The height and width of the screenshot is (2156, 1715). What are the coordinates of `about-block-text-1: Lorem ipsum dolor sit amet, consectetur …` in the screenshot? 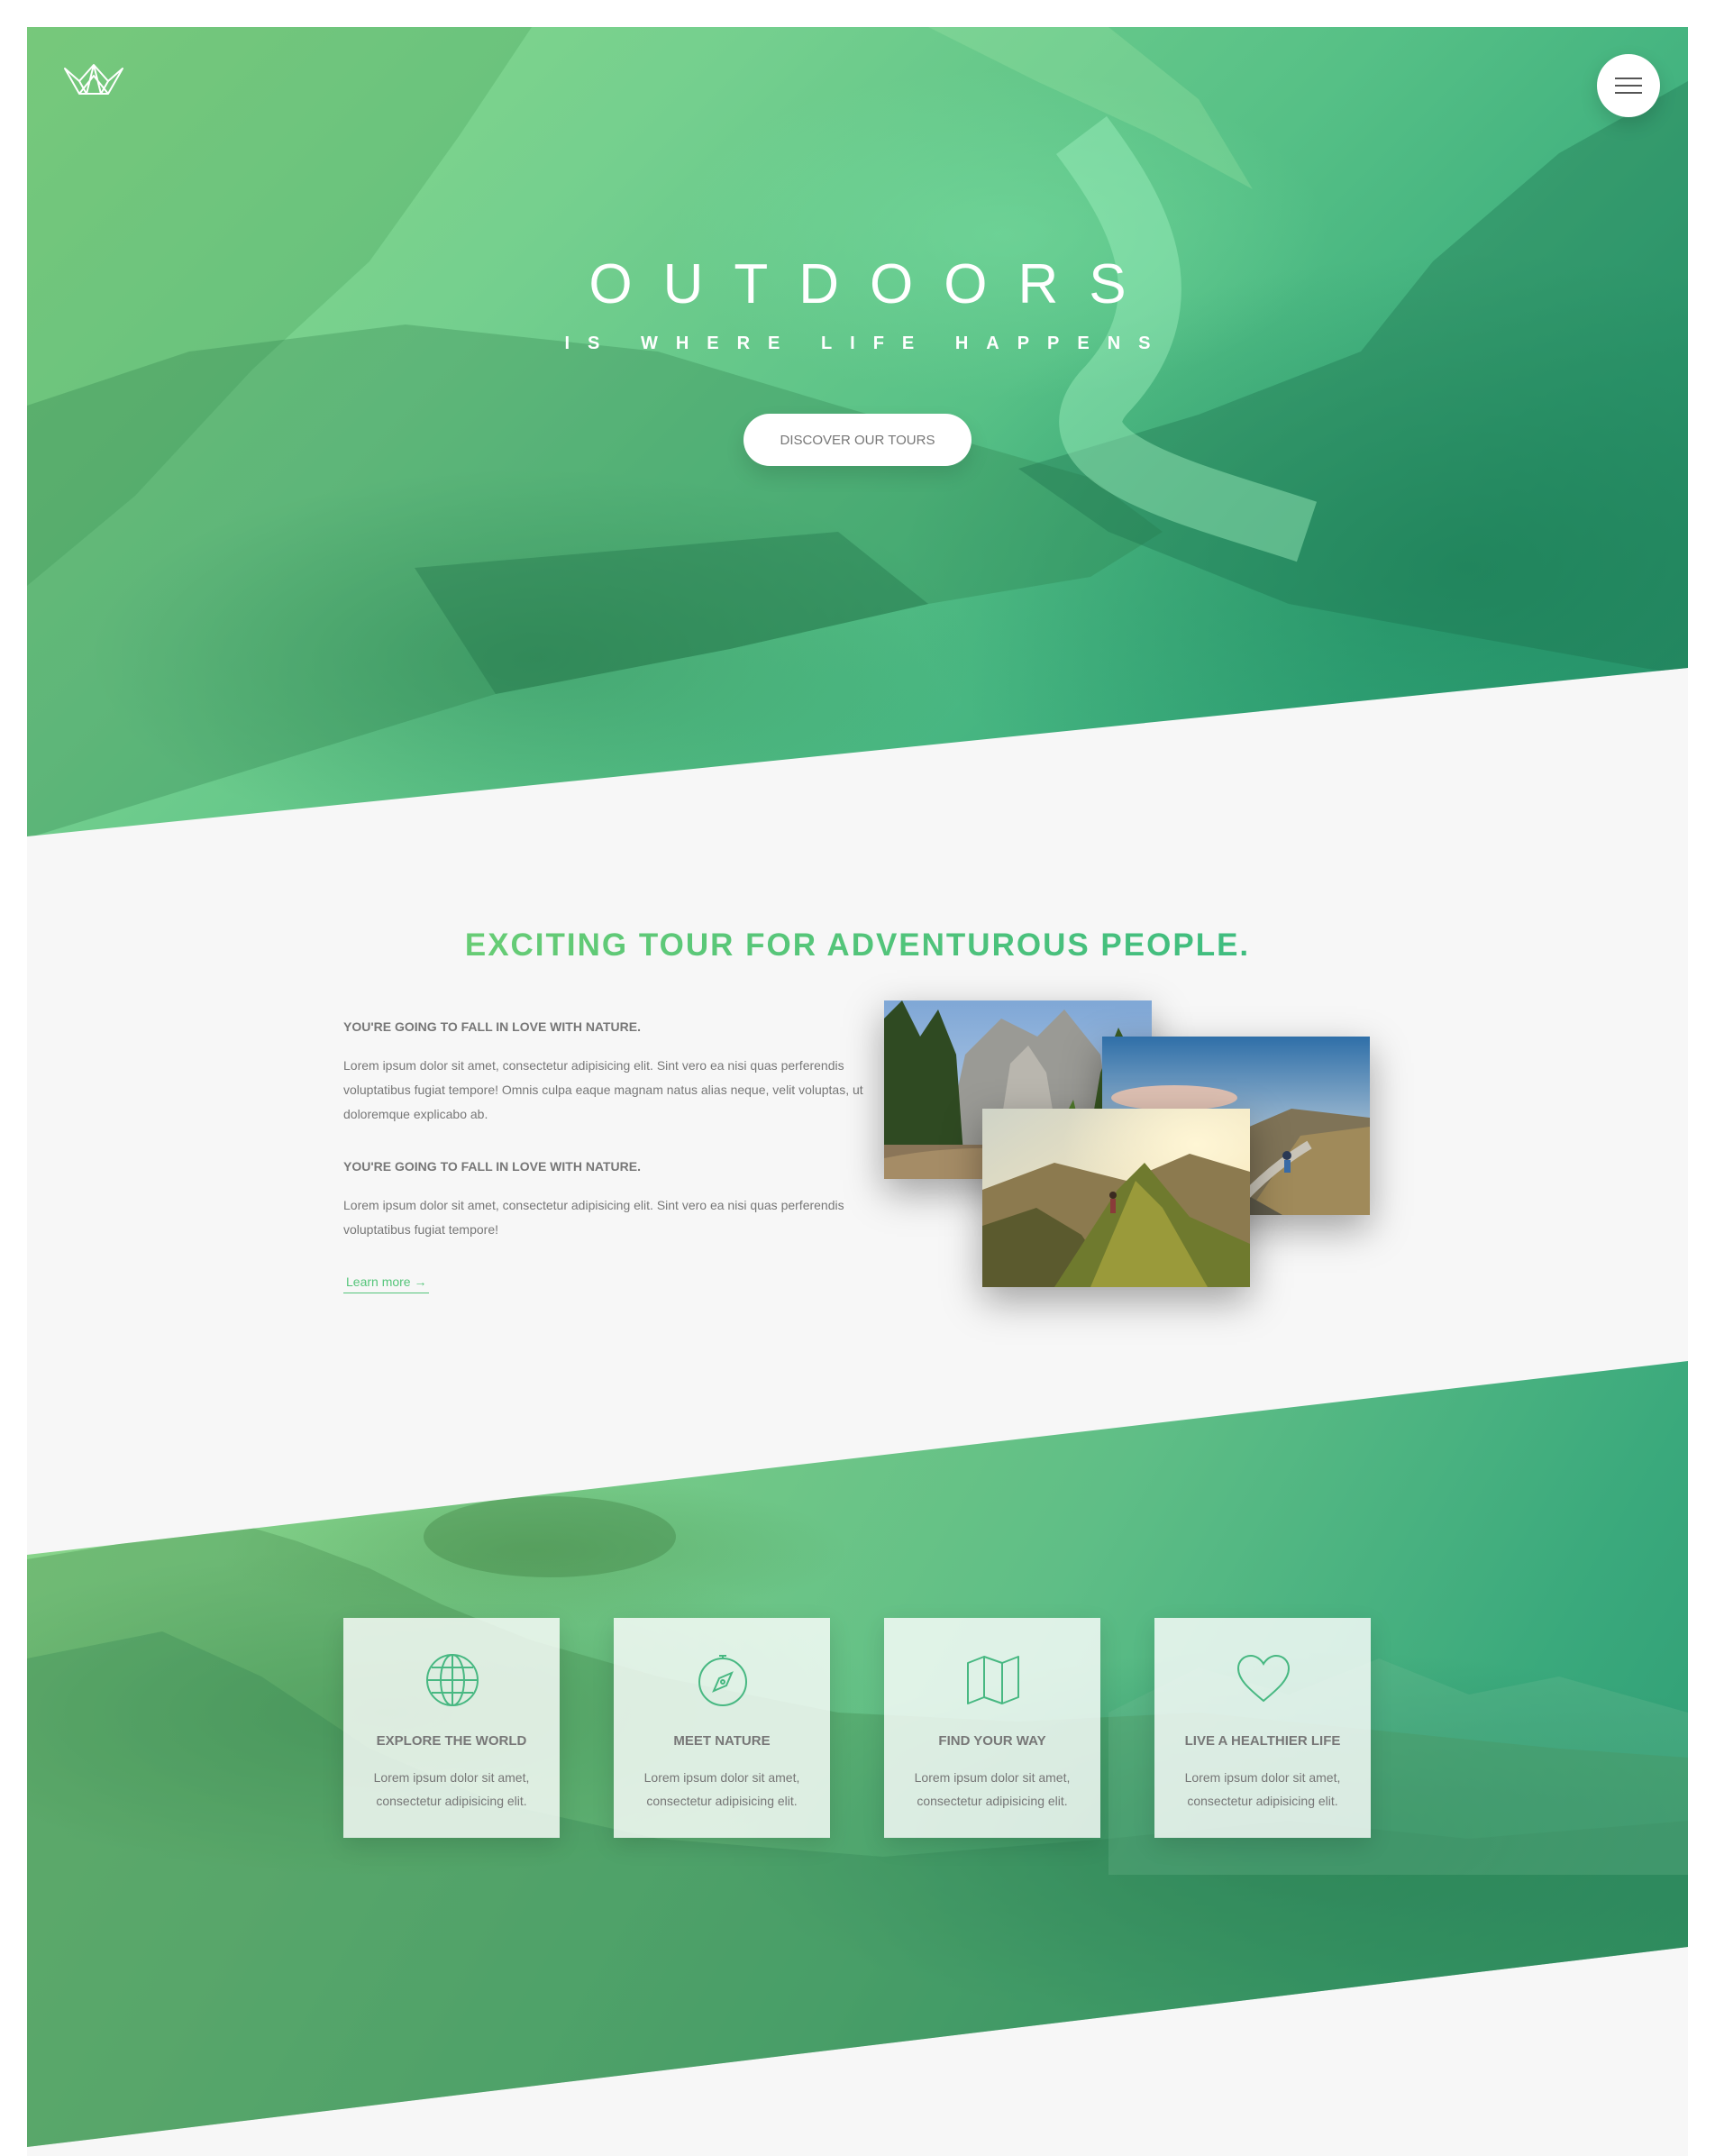 It's located at (603, 1089).